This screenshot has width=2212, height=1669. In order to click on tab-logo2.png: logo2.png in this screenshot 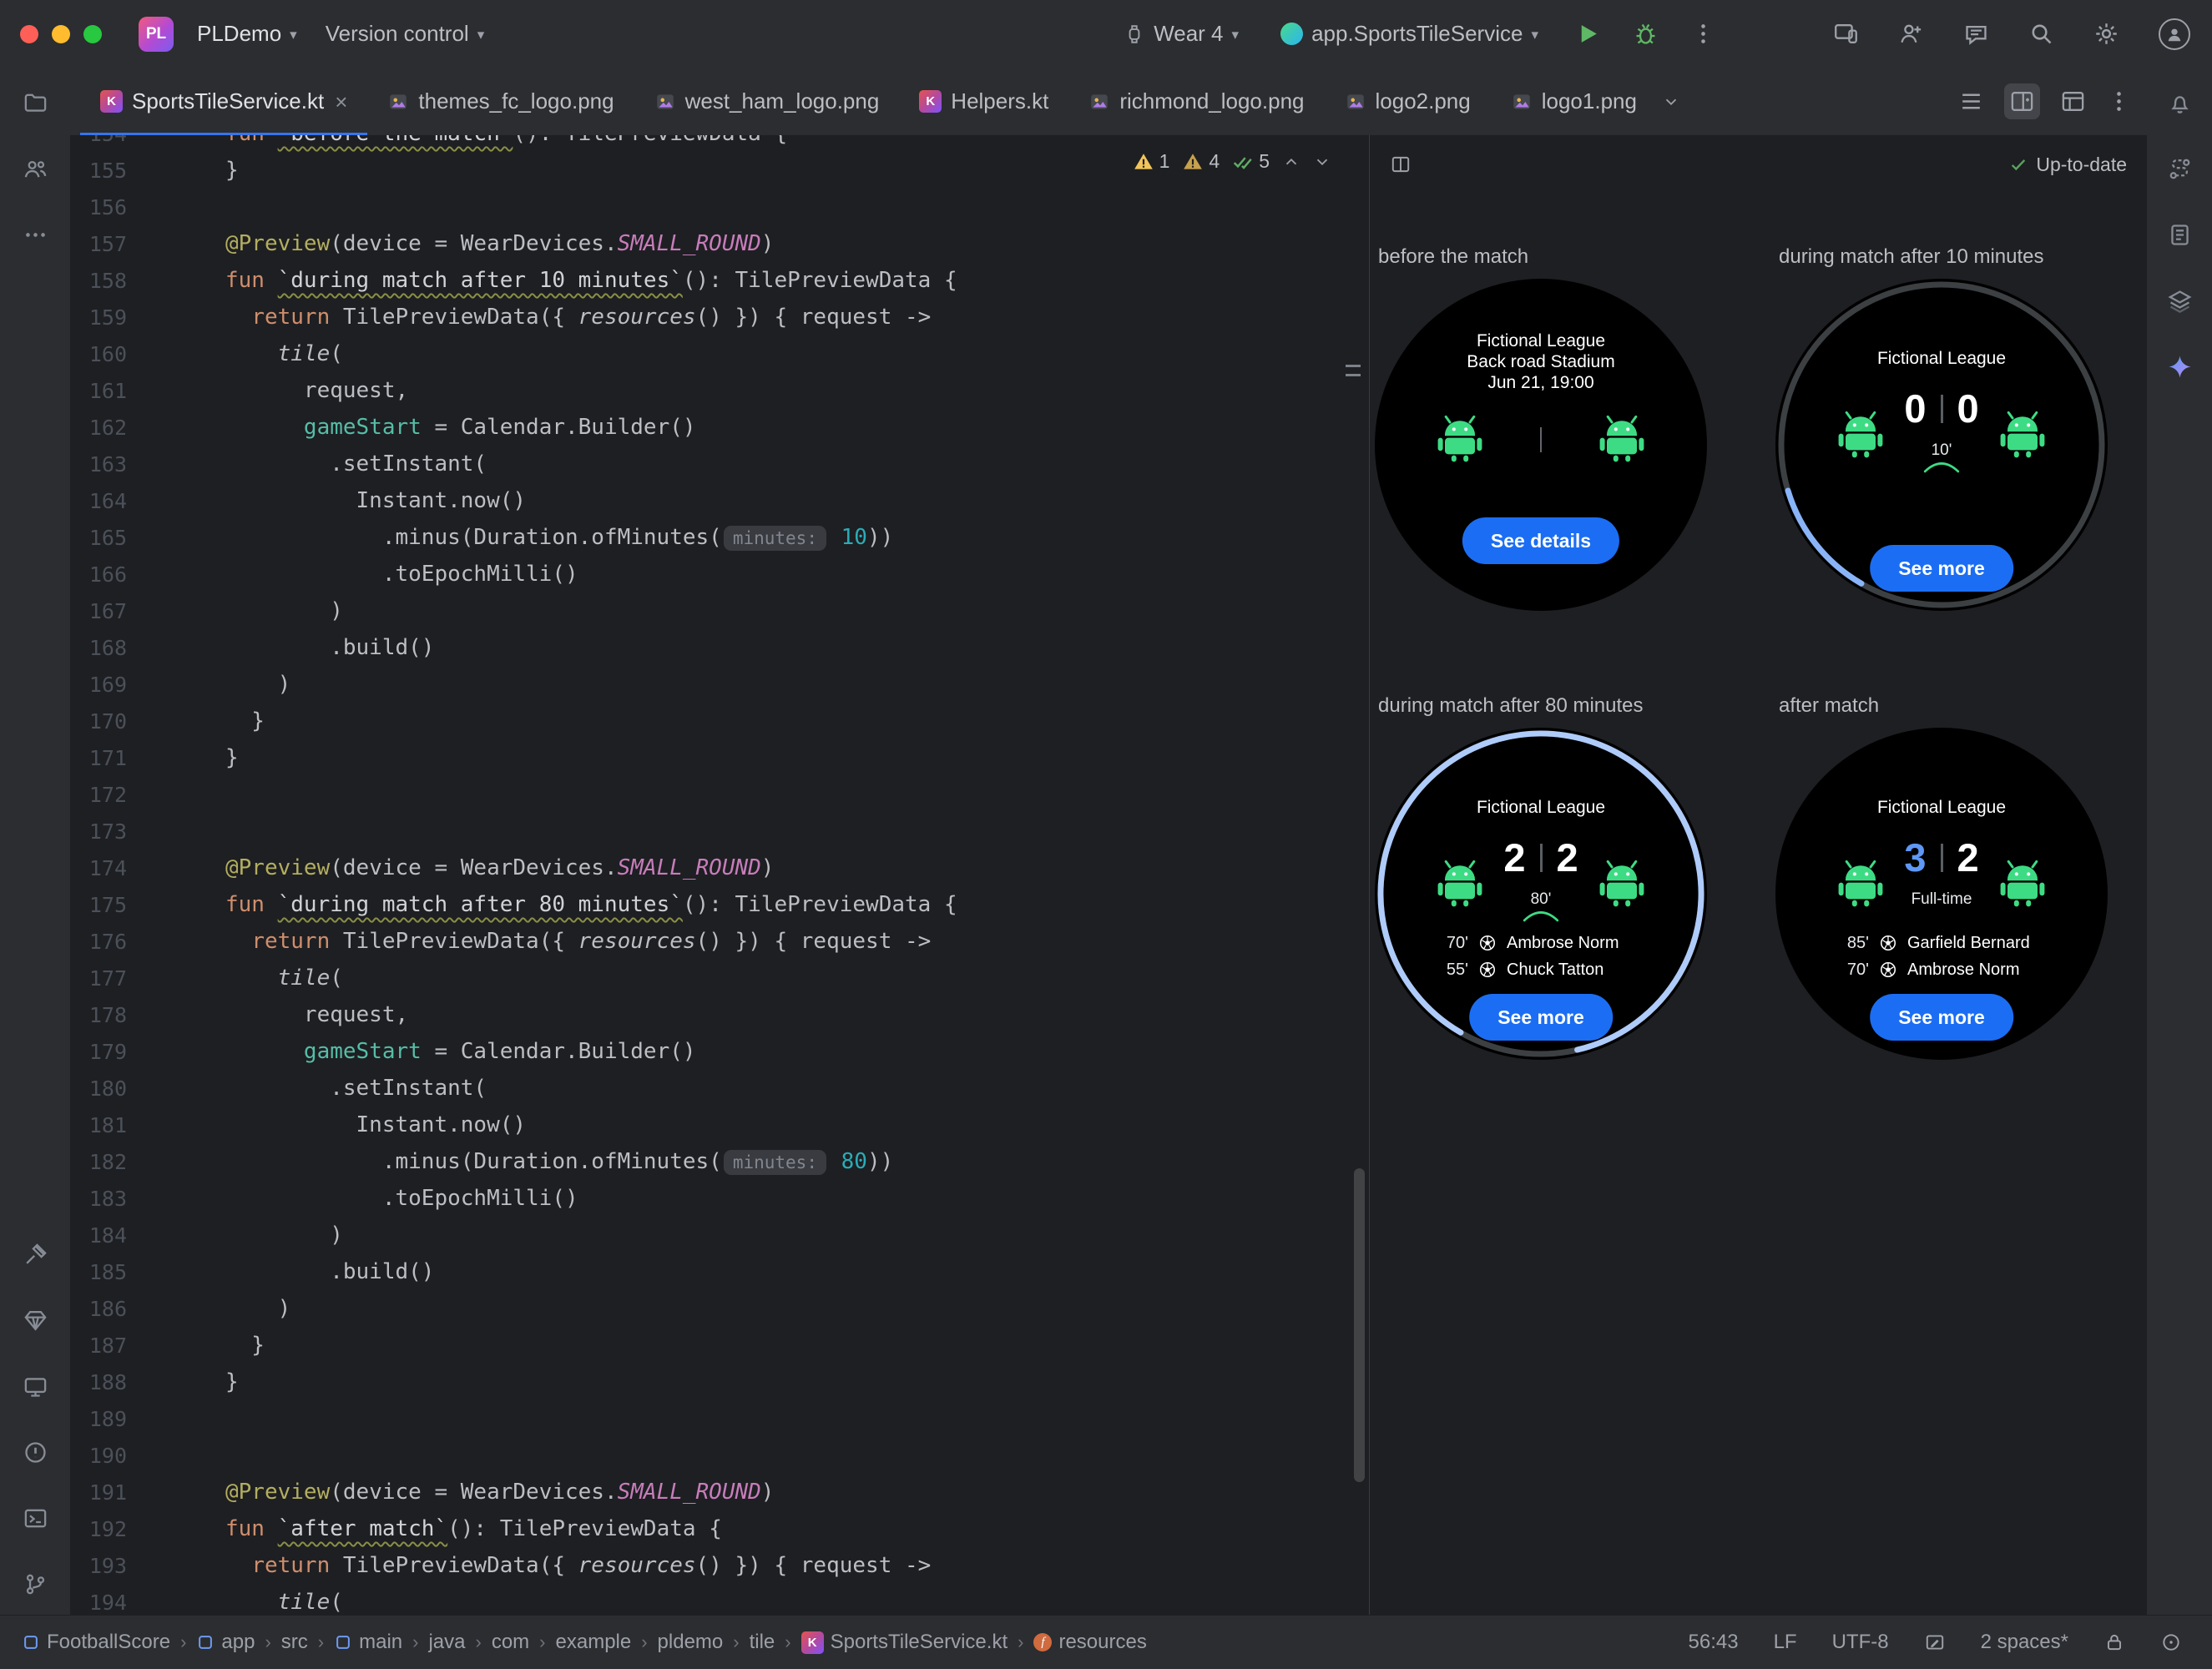, I will do `click(1408, 102)`.